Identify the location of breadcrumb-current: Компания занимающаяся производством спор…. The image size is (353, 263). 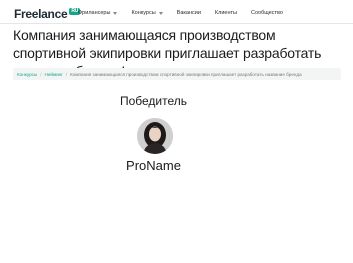
(186, 74).